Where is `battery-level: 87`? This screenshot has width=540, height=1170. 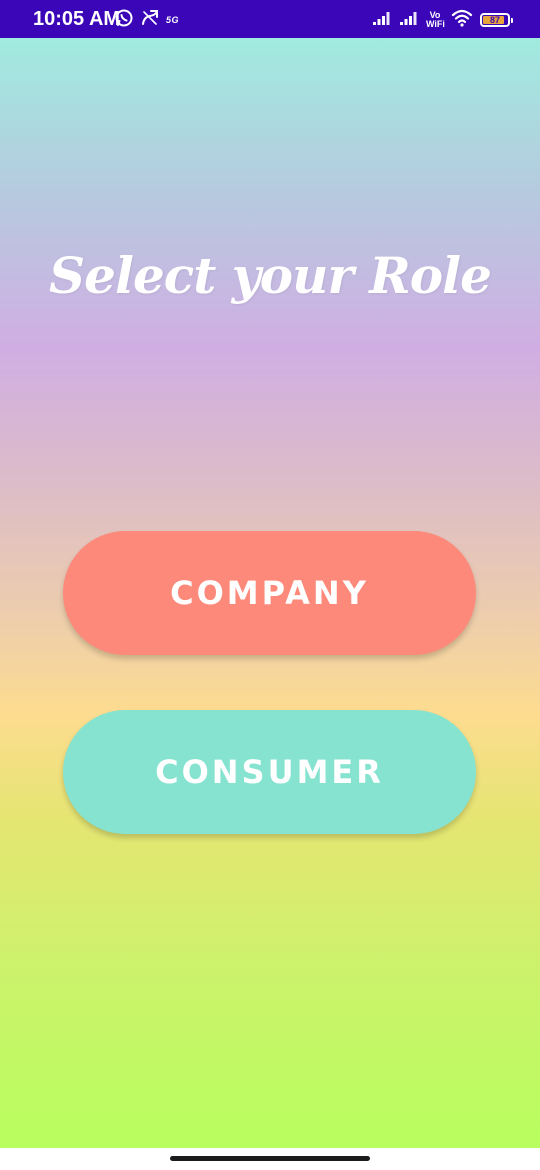 battery-level: 87 is located at coordinates (494, 20).